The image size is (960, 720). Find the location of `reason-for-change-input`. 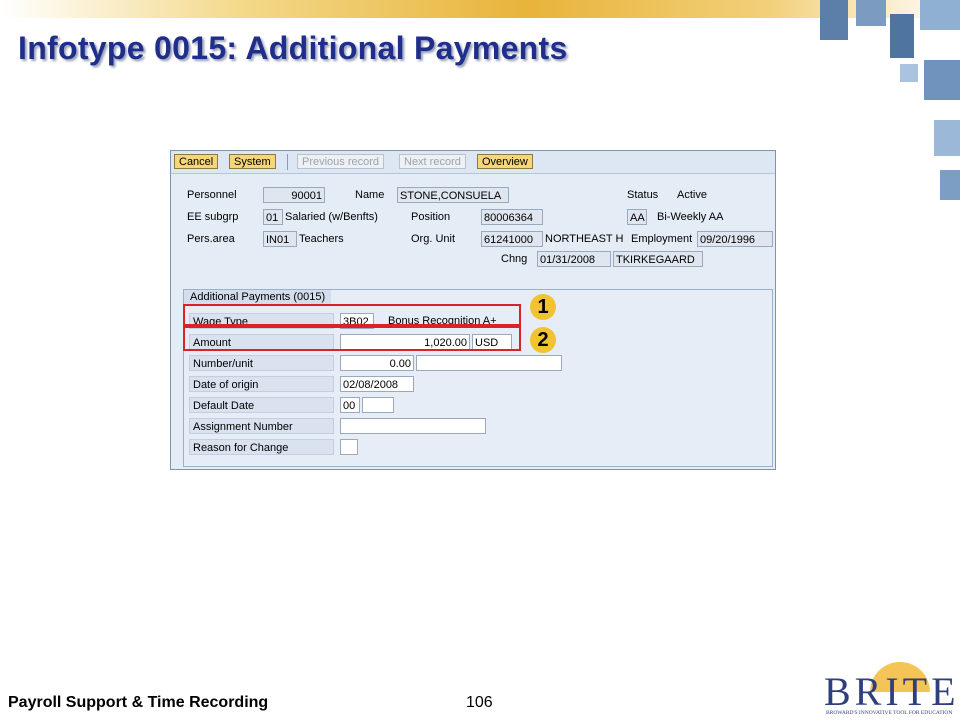

reason-for-change-input is located at coordinates (349, 447).